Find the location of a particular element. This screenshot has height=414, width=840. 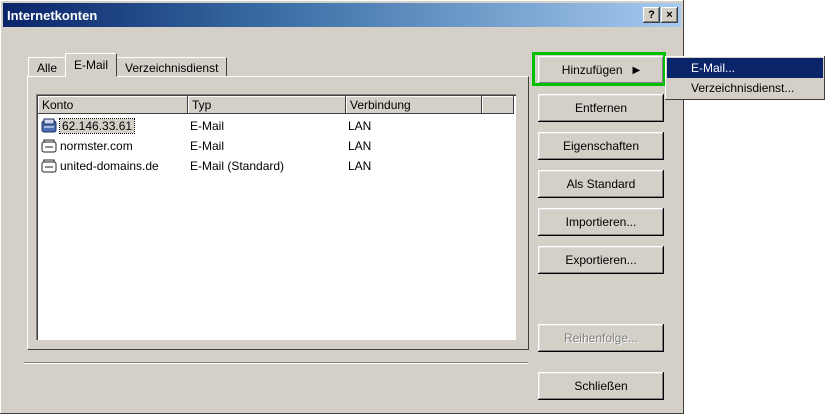

set-default-button: Als Standard is located at coordinates (601, 184).